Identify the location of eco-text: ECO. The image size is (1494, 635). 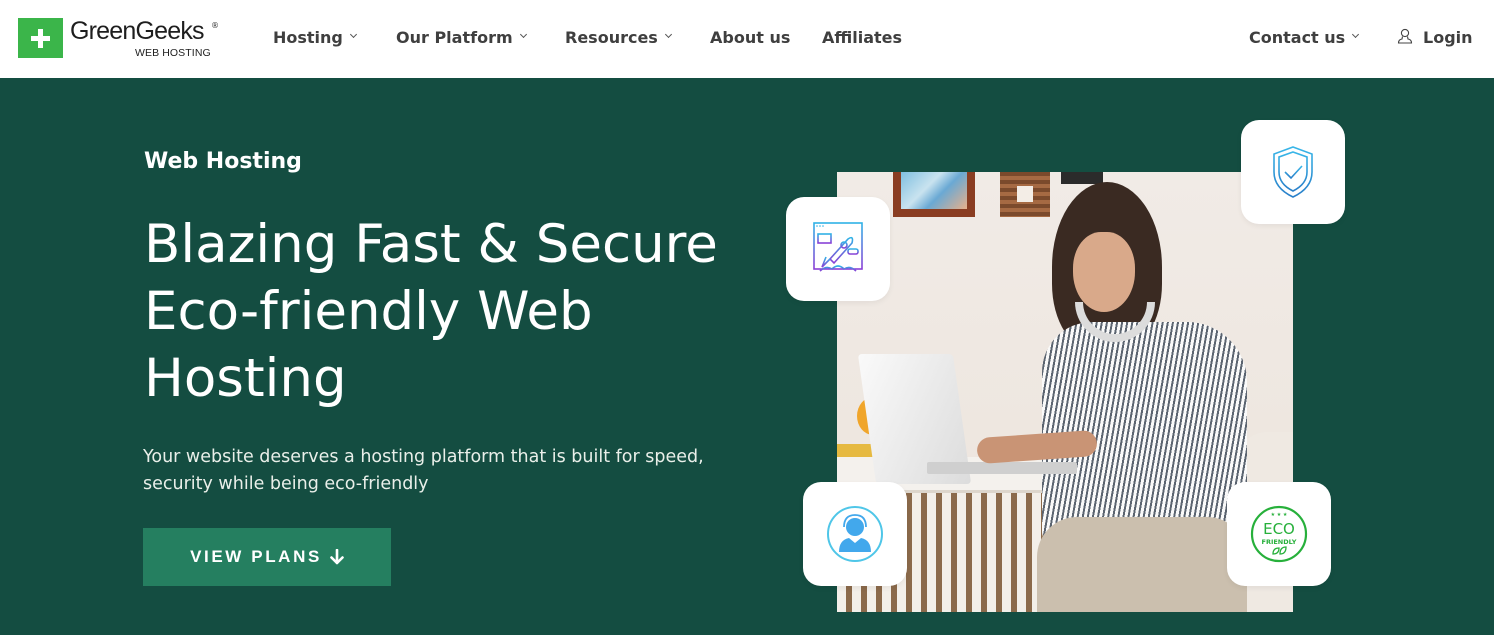
(1279, 529).